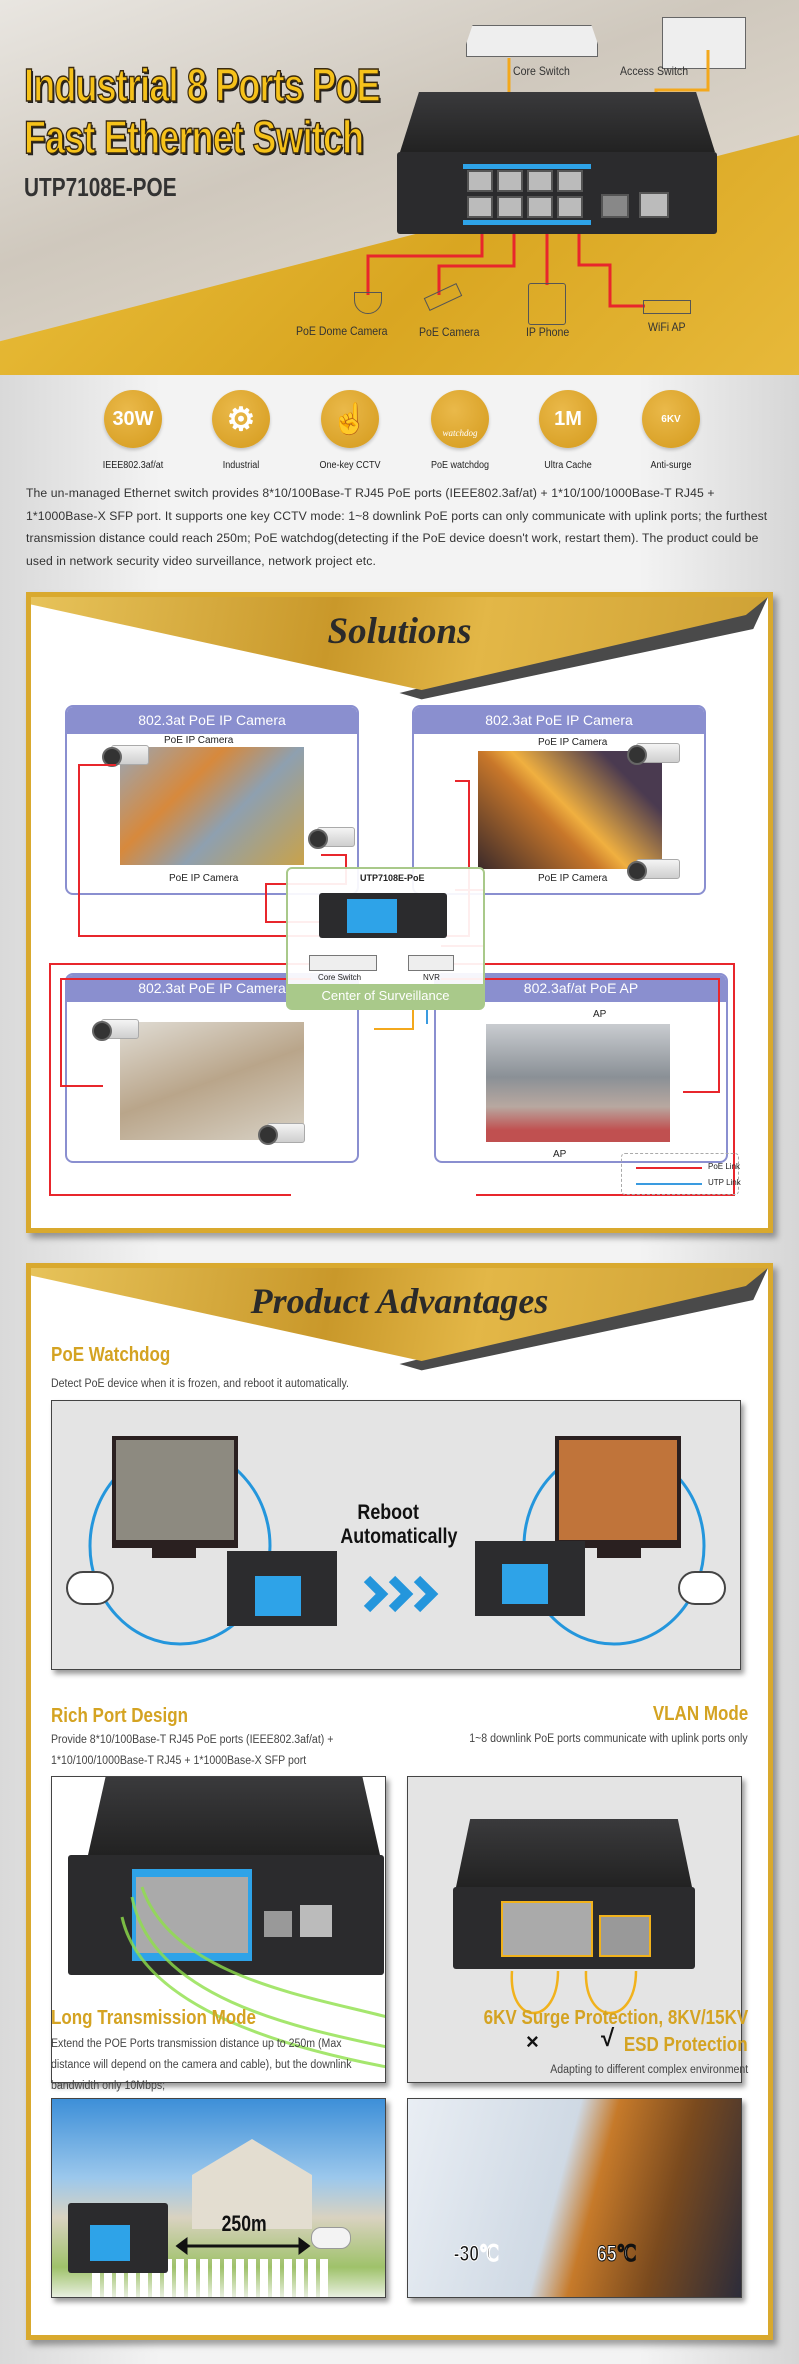  What do you see at coordinates (218, 2198) in the screenshot?
I see `long-tx-image: 250m` at bounding box center [218, 2198].